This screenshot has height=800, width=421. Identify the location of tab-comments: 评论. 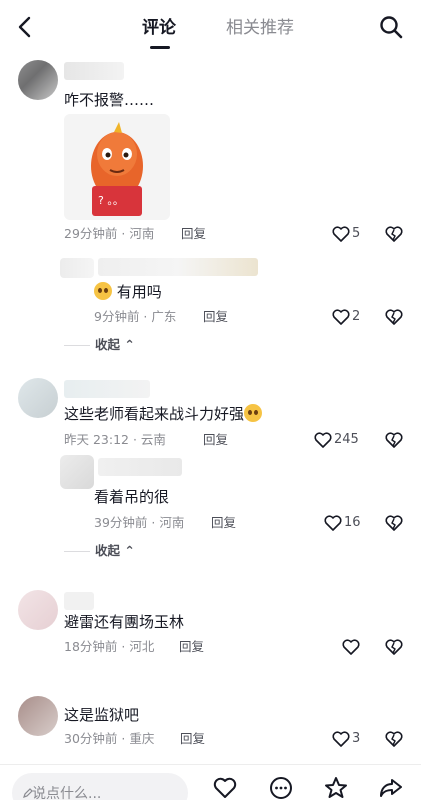
(159, 28).